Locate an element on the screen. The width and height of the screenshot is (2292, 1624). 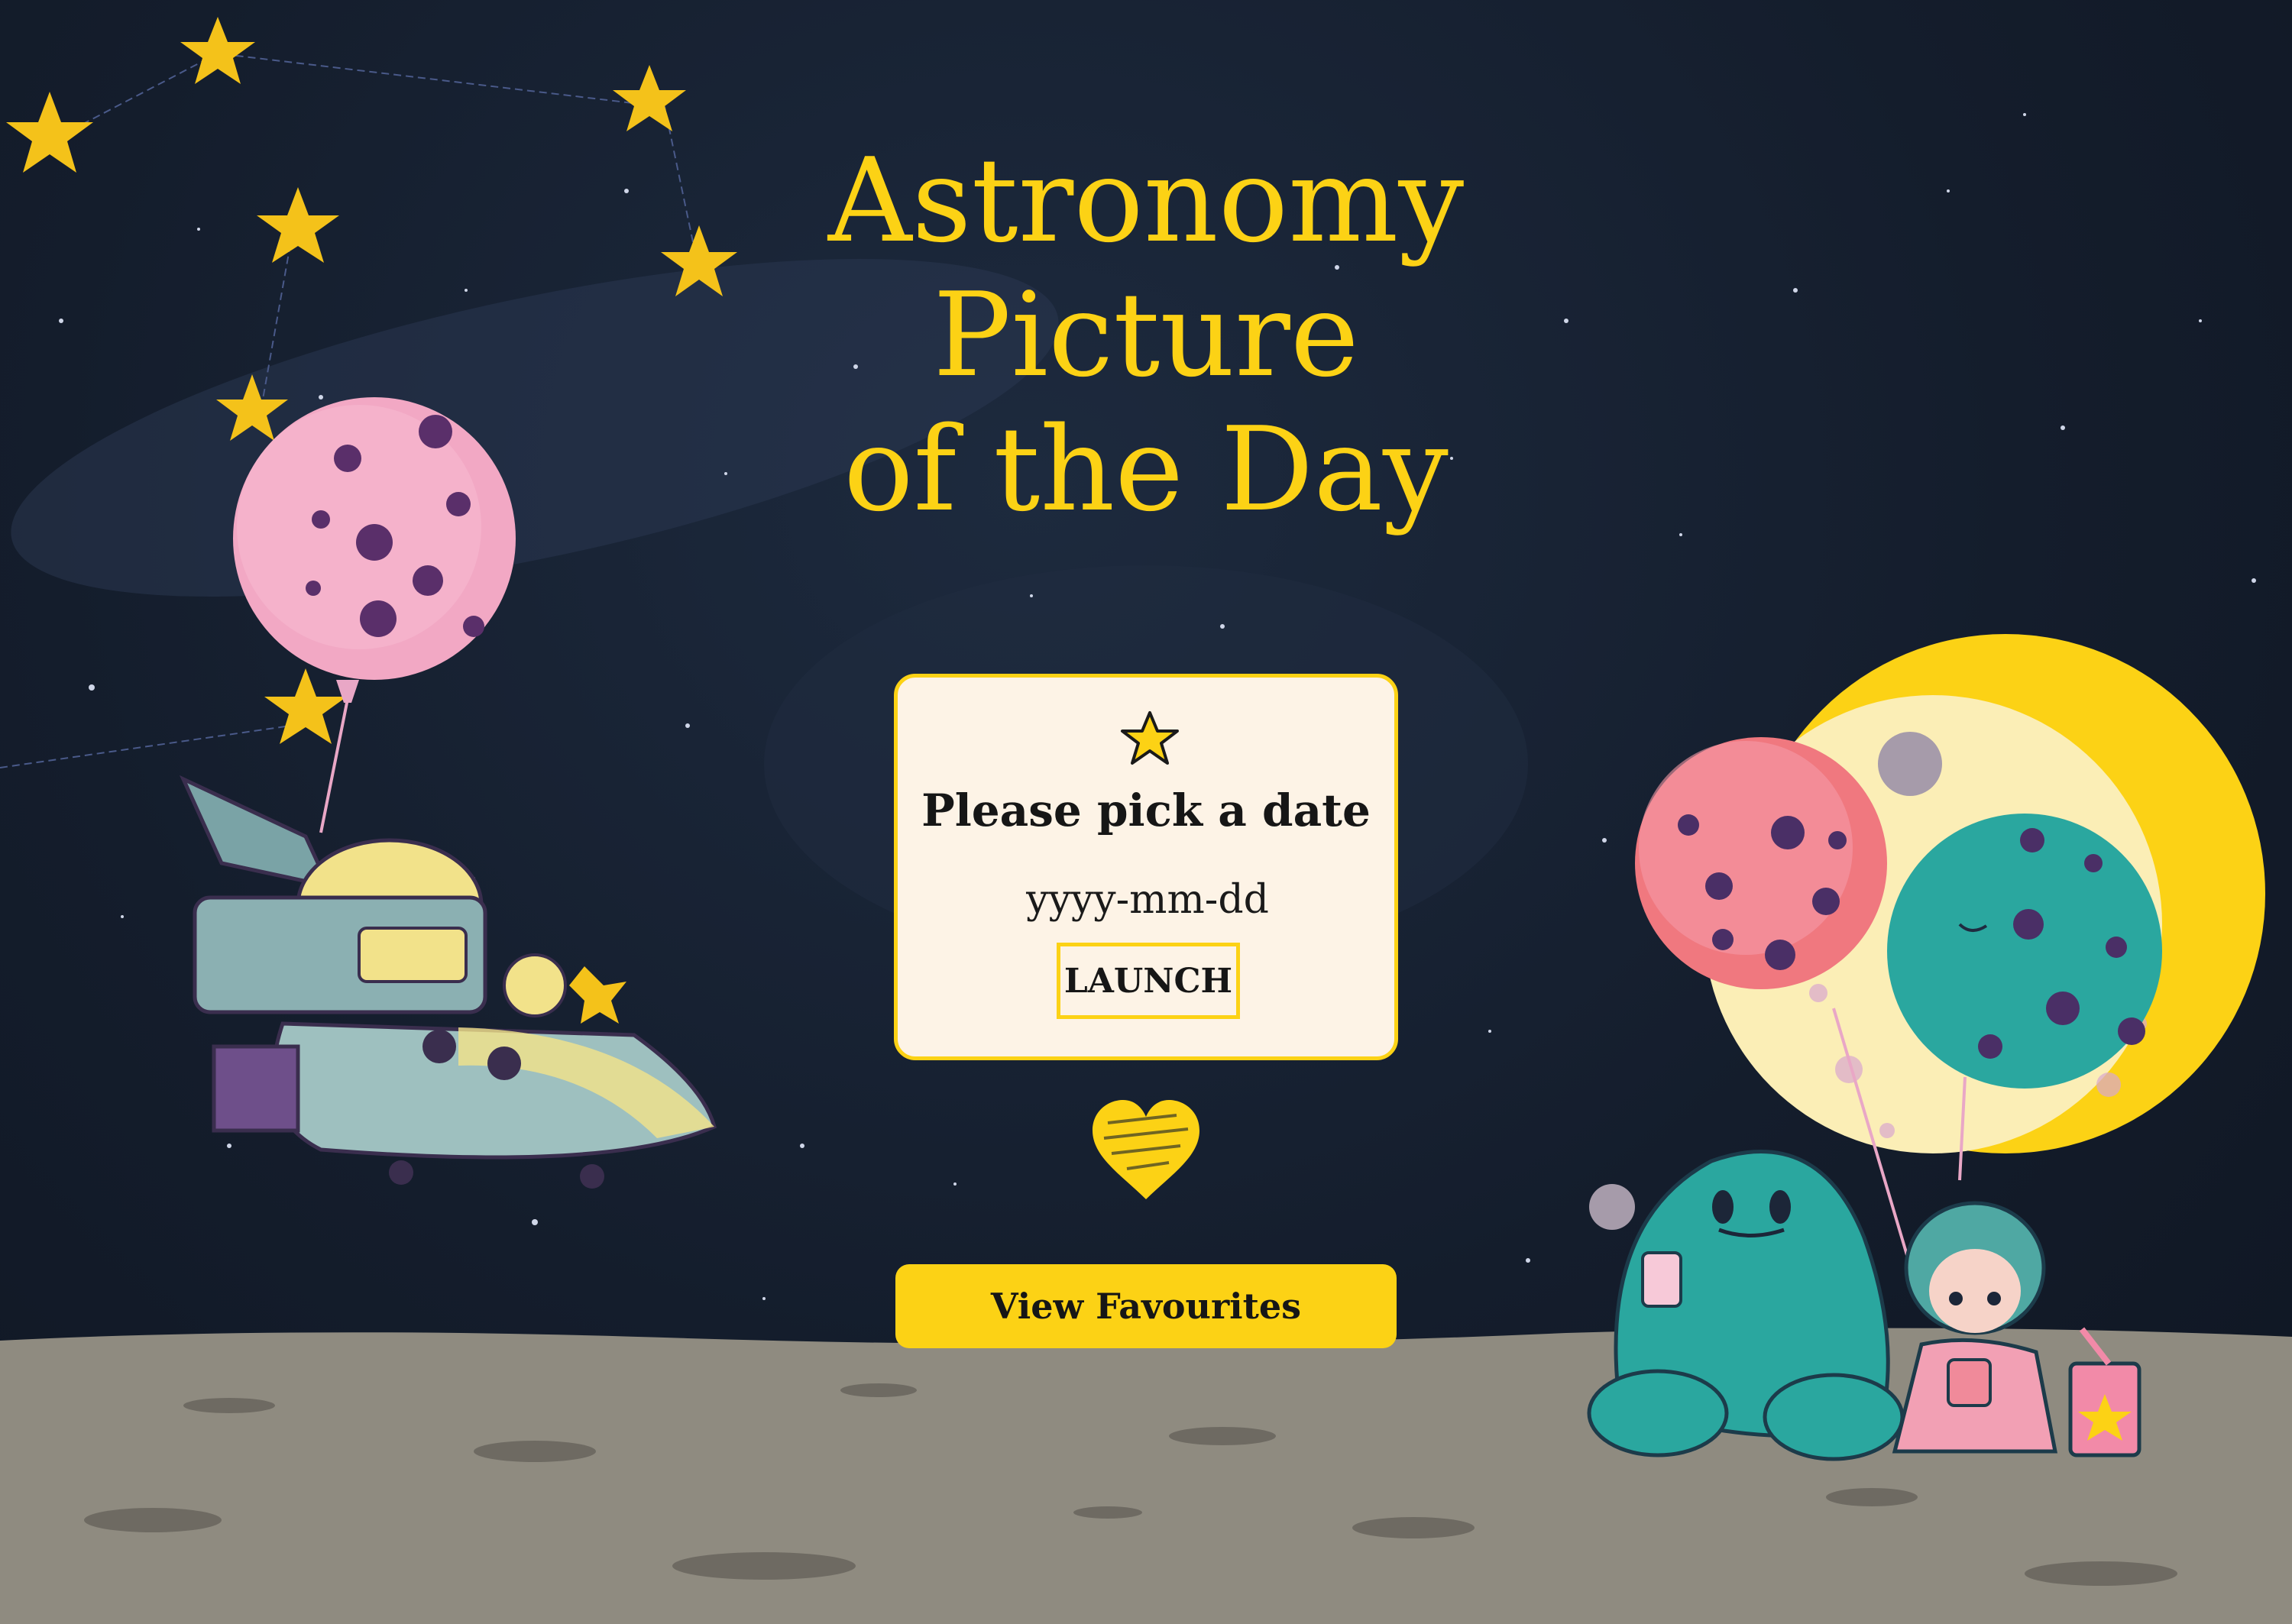
date-input is located at coordinates (1147, 900).